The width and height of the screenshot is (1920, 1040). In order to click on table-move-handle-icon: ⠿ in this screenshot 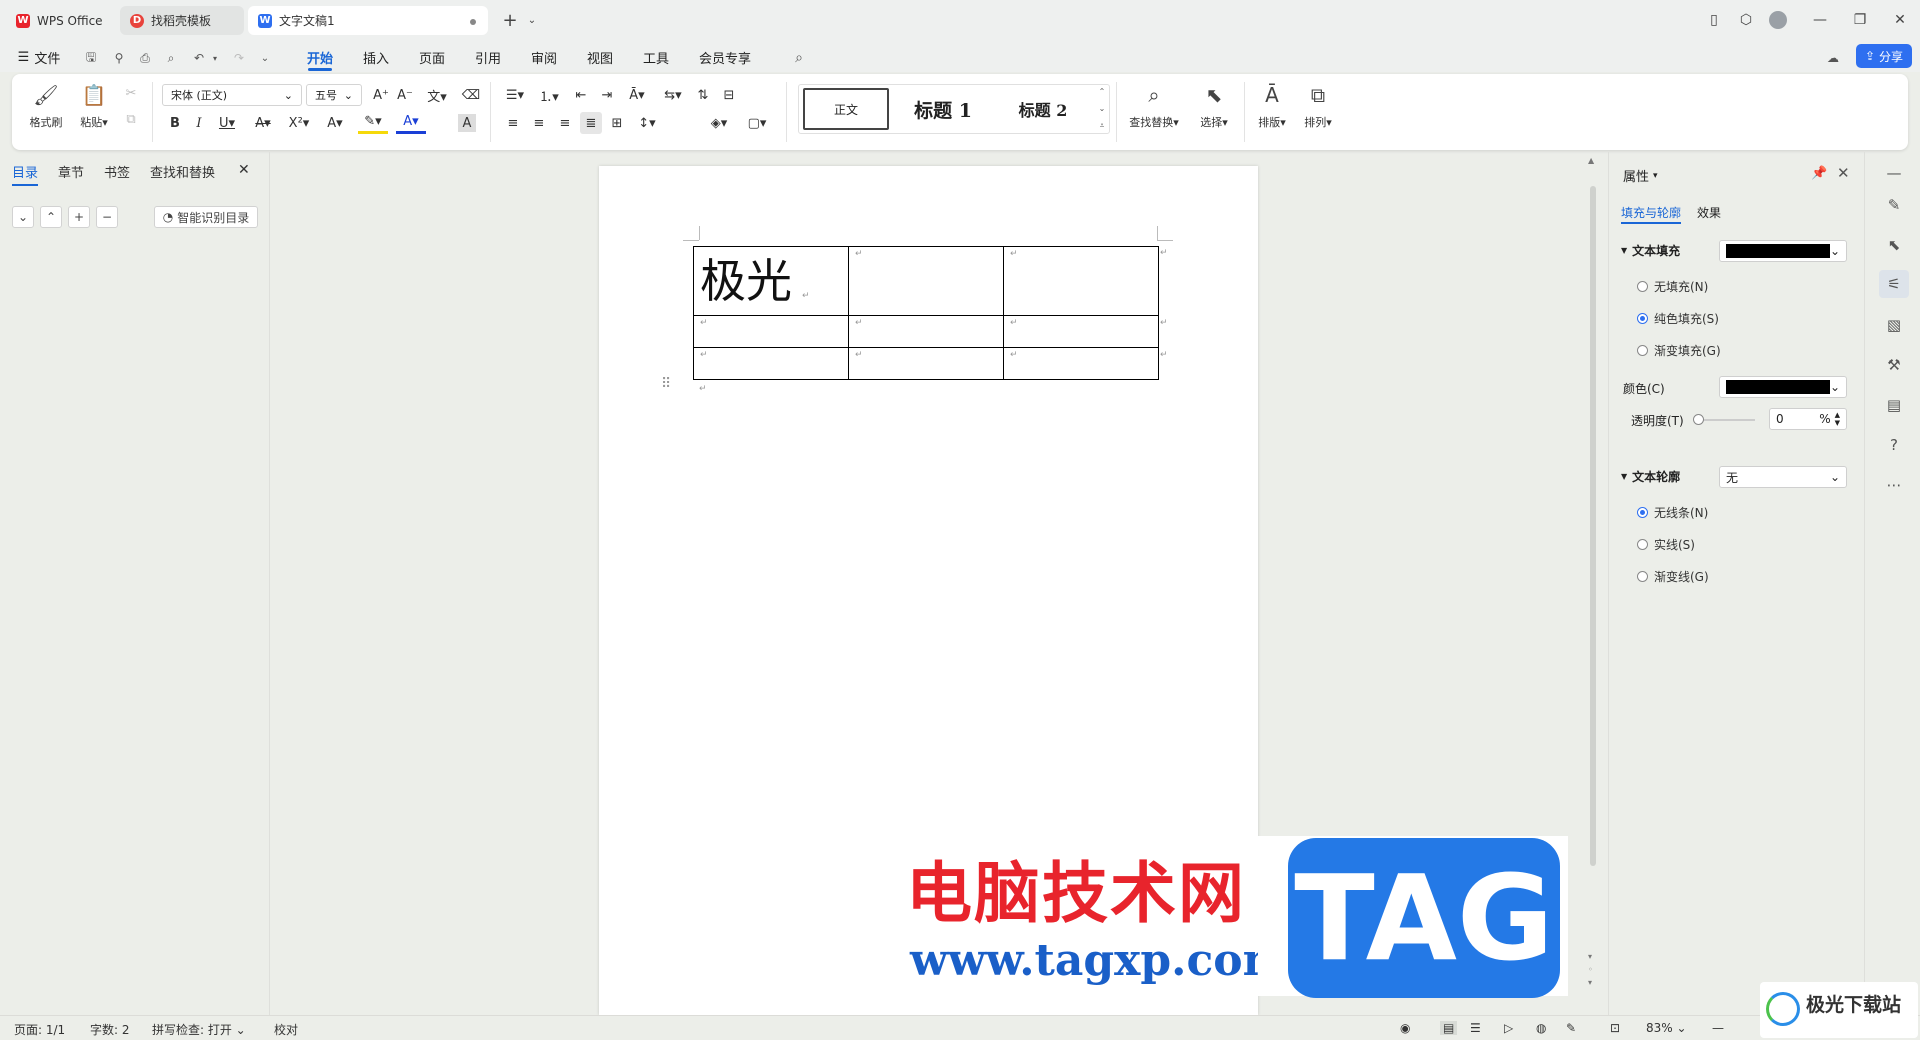, I will do `click(666, 384)`.